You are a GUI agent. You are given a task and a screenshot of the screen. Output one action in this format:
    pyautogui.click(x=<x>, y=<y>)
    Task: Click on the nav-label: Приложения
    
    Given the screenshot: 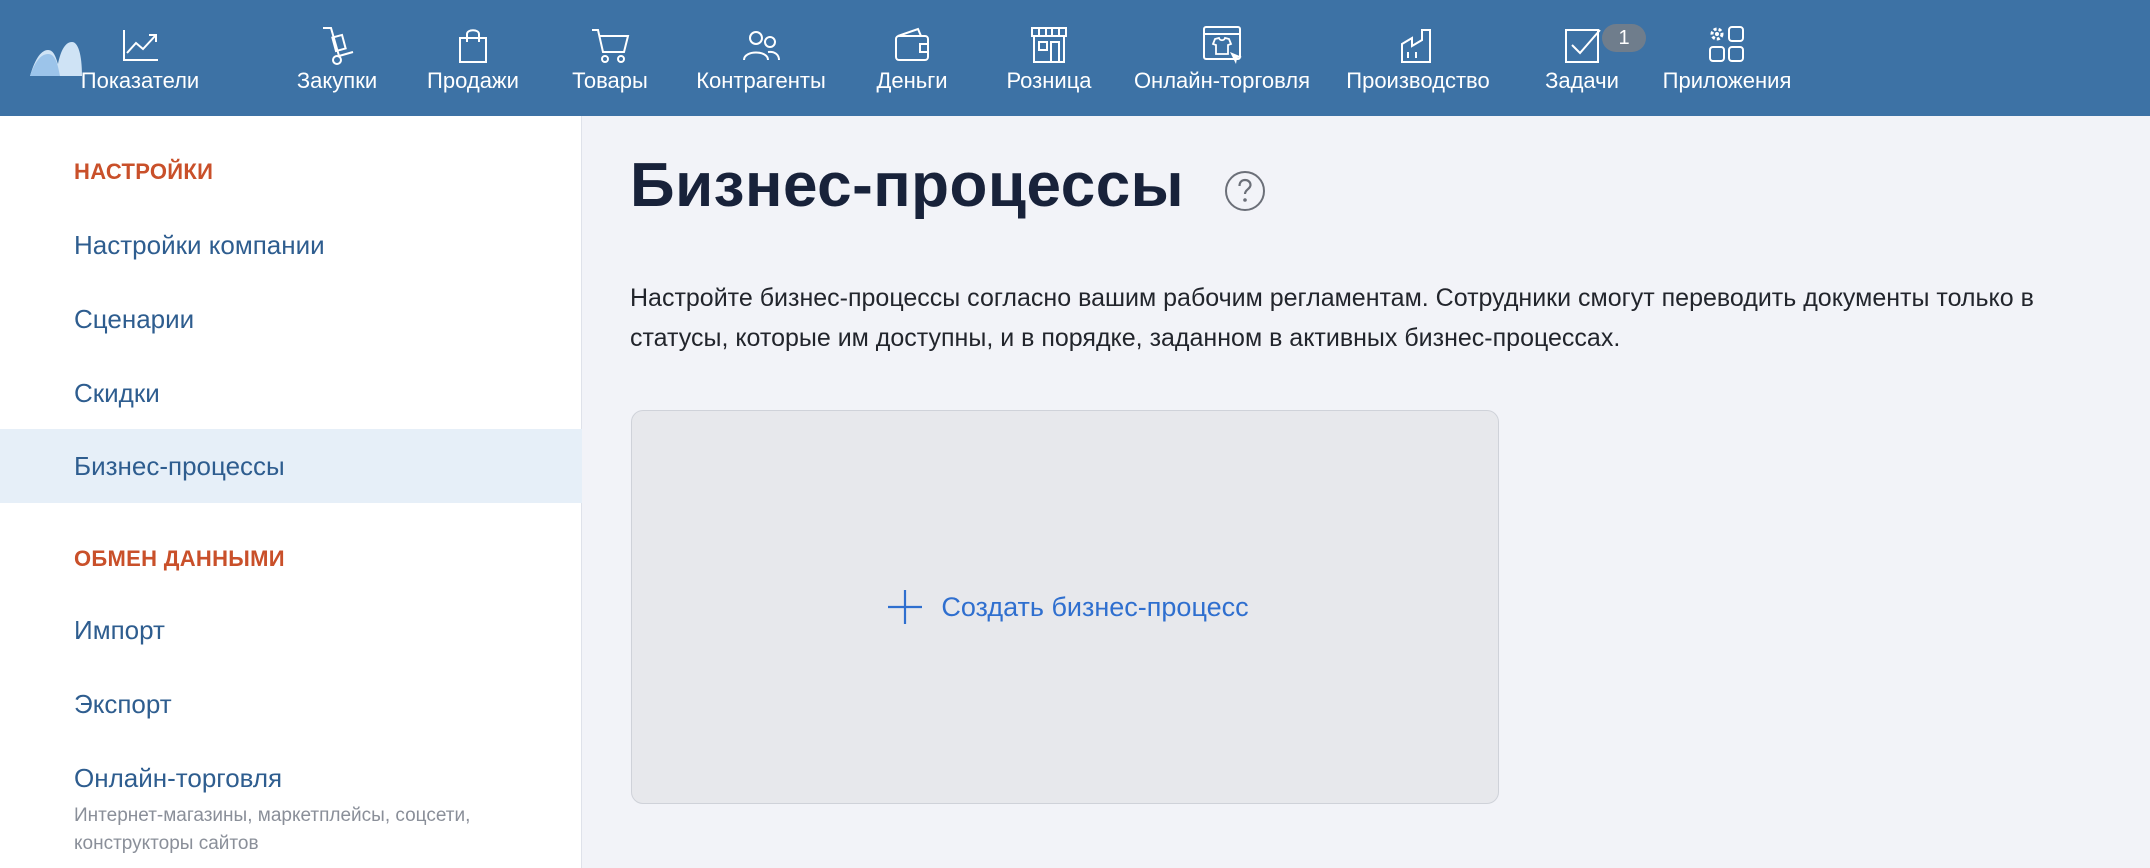 What is the action you would take?
    pyautogui.click(x=1727, y=80)
    